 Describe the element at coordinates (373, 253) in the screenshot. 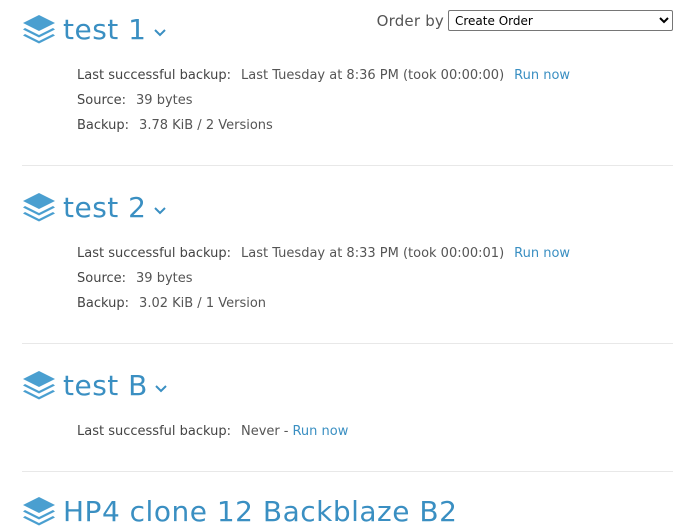

I see `last-backup-value: Last Tuesday at 8:33 PM (took 00:00:01)` at that location.